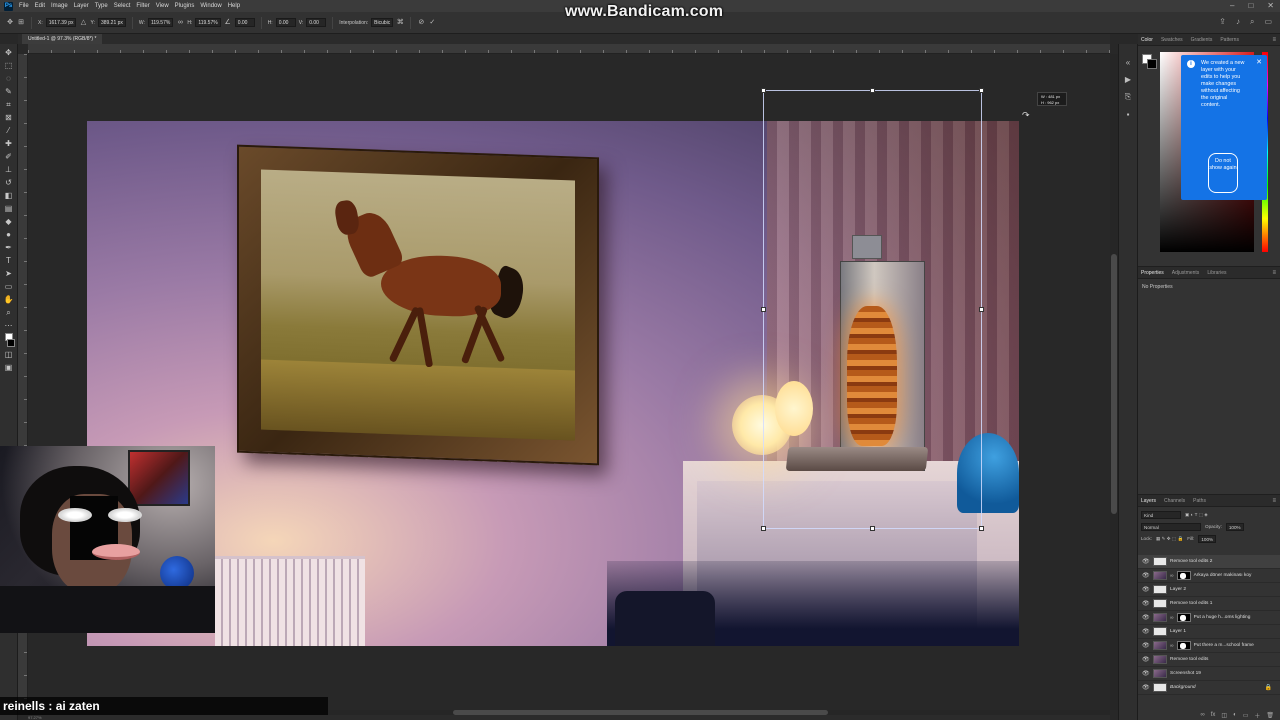 This screenshot has width=1280, height=720. I want to click on new-group-icon: ▭, so click(1246, 715).